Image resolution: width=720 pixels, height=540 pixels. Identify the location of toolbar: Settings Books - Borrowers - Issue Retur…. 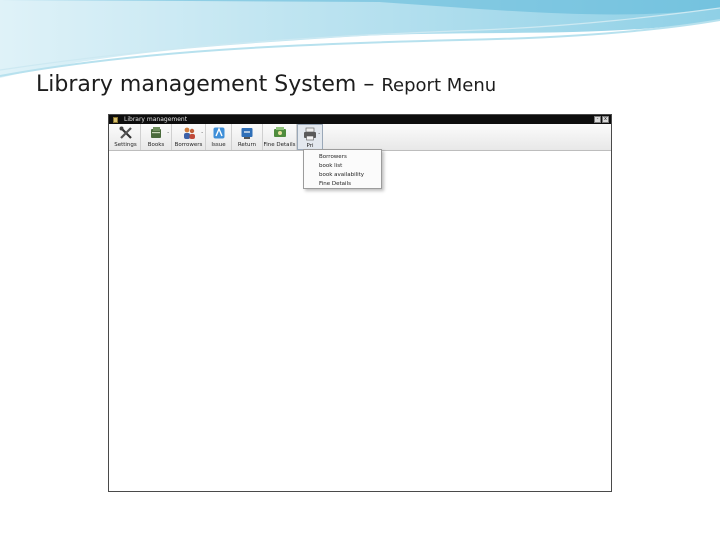
(360, 137).